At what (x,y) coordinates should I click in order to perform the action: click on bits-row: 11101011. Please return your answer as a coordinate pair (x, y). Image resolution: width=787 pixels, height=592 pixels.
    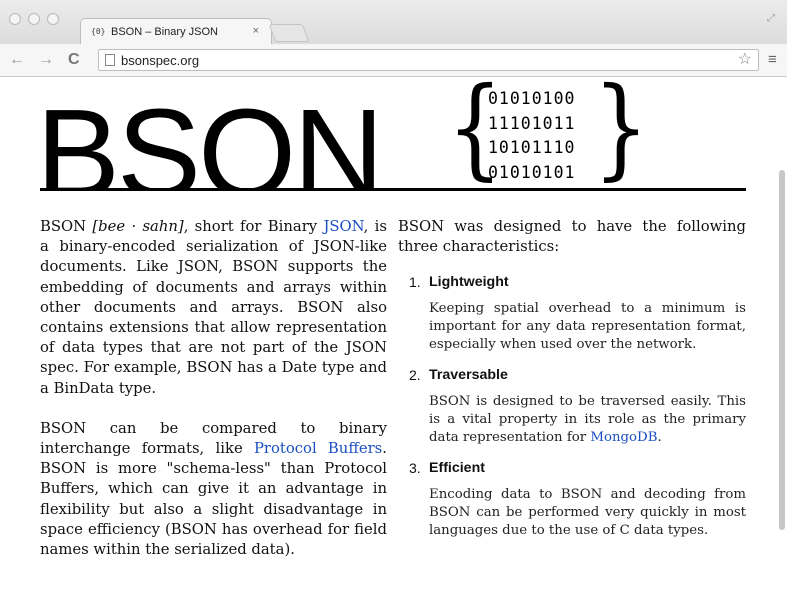
    Looking at the image, I should click on (532, 123).